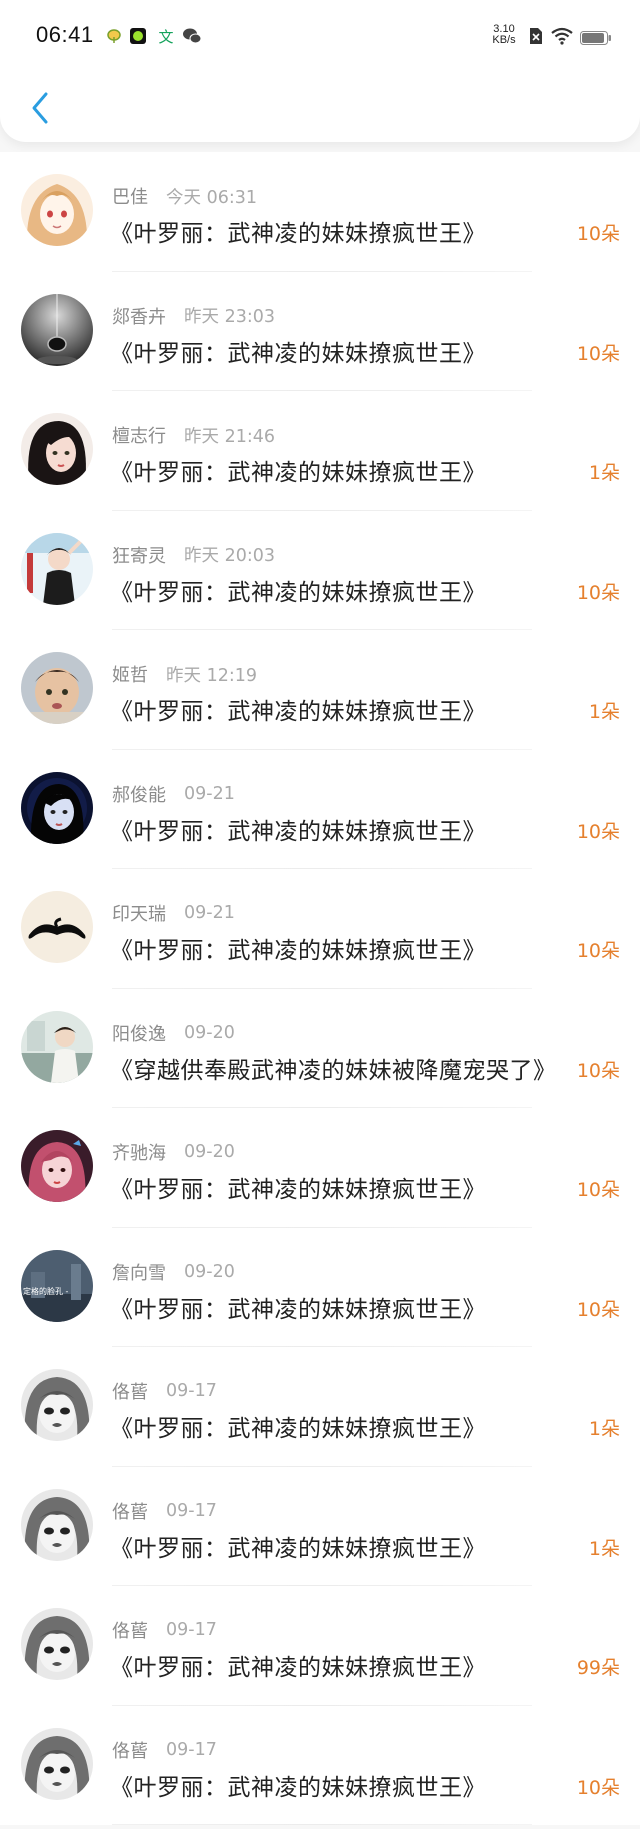  I want to click on name-line: 阳俊逸 09-20, so click(173, 1033).